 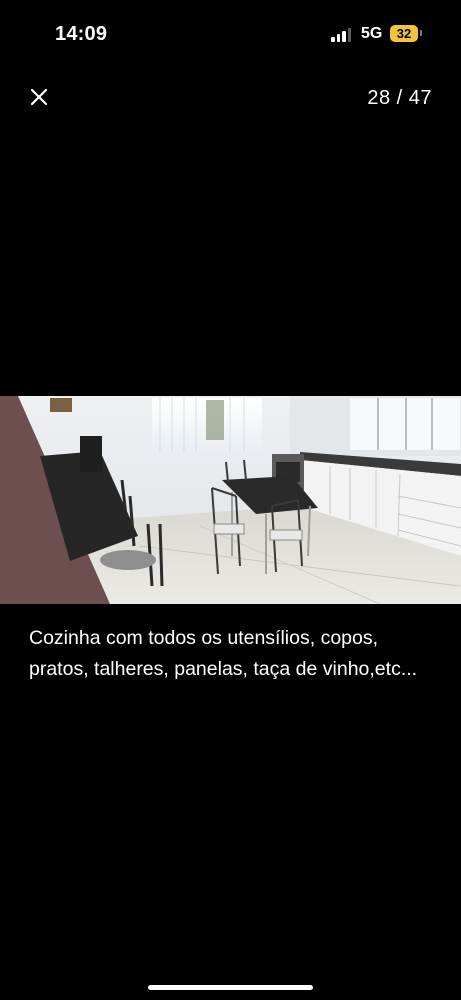 I want to click on photo-counter: 28 / 47, so click(x=399, y=98).